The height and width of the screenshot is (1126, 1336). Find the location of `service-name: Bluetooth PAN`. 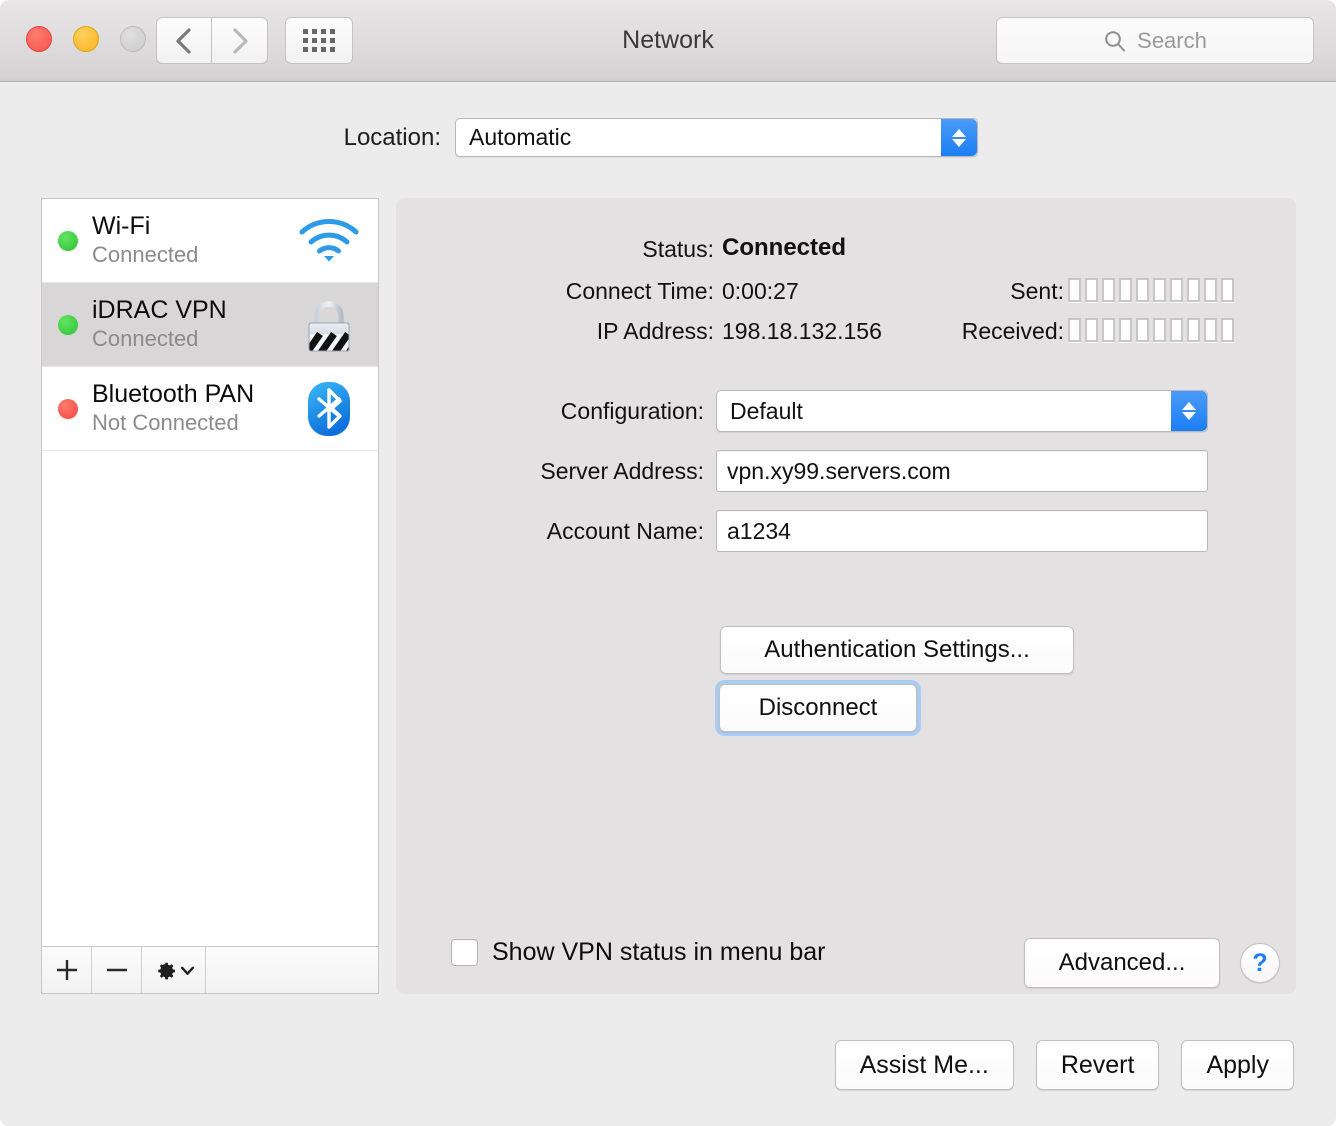

service-name: Bluetooth PAN is located at coordinates (173, 394).